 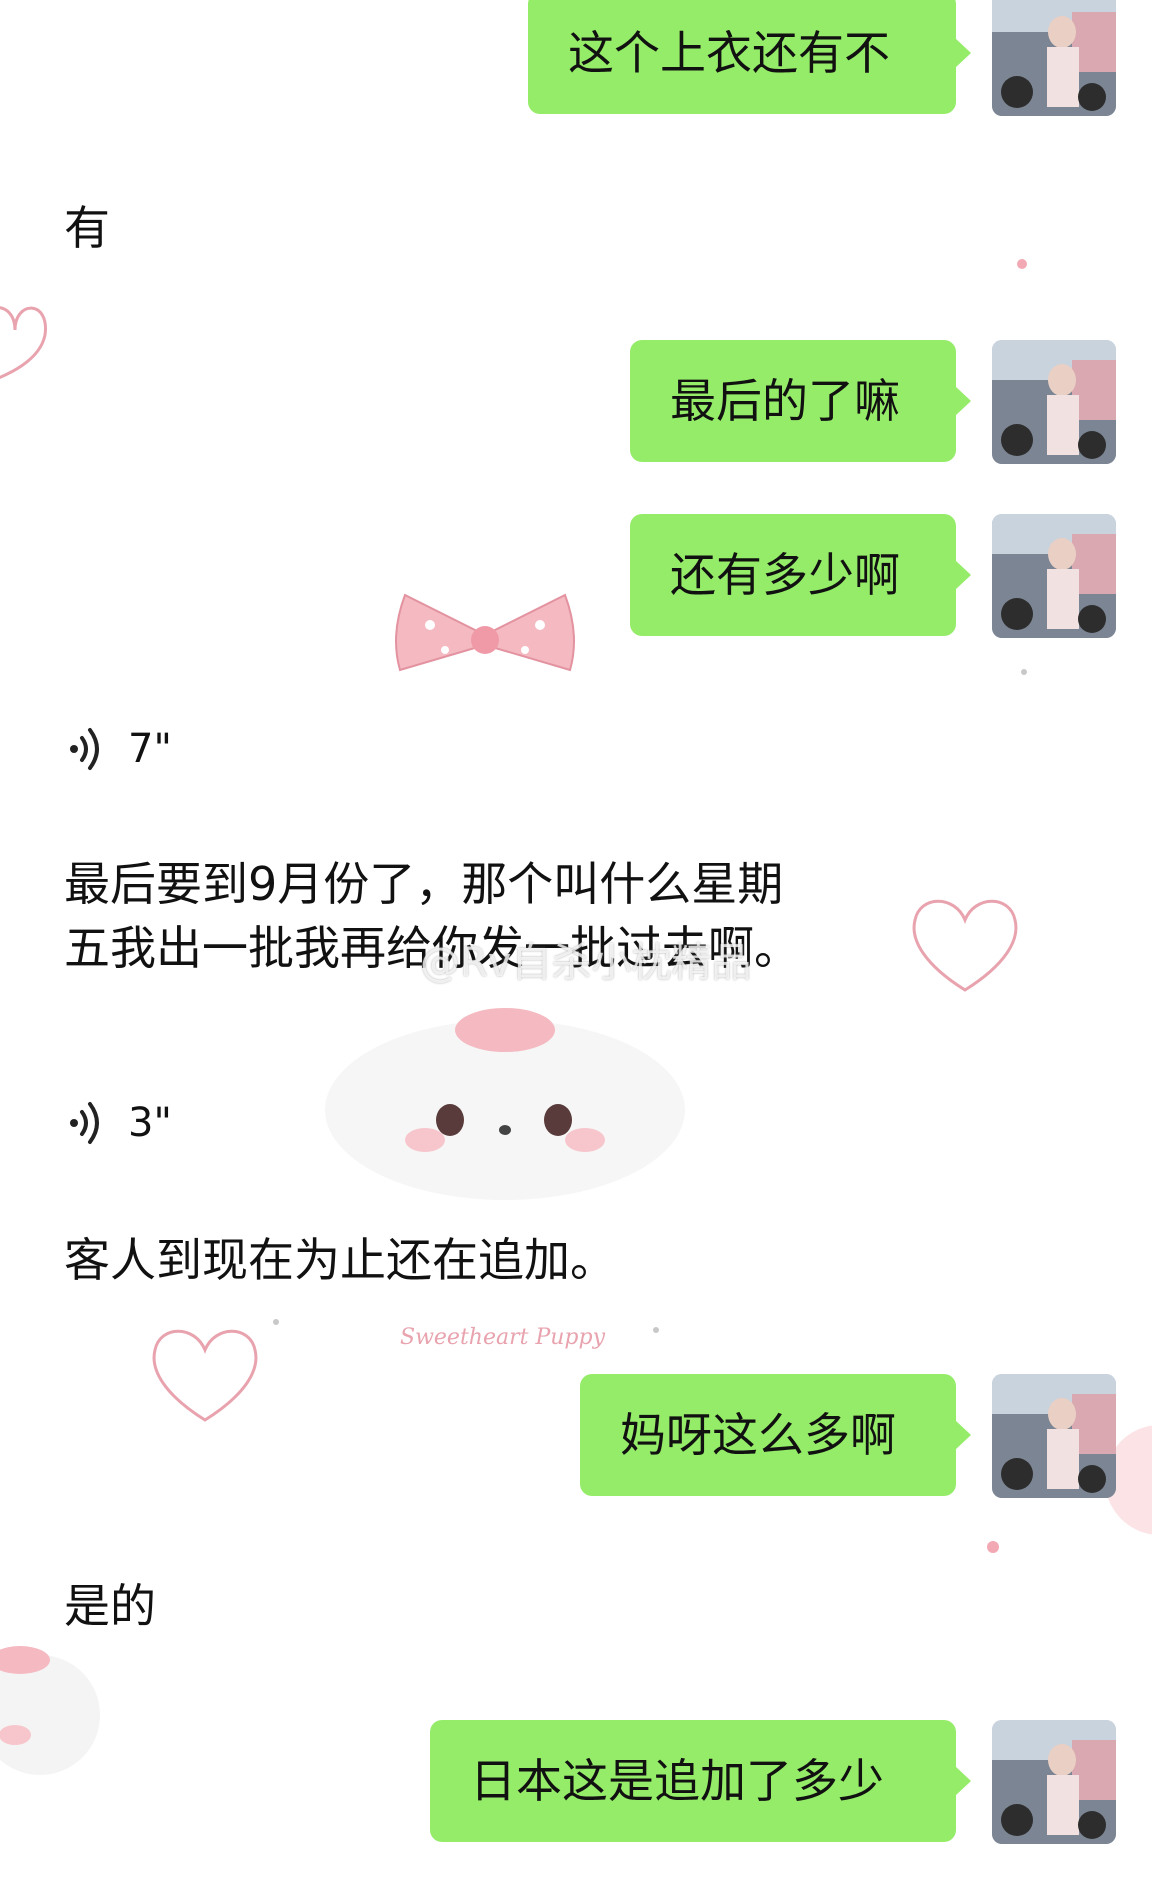 I want to click on sent-message-bubble: 最后的了嘛, so click(x=800, y=401).